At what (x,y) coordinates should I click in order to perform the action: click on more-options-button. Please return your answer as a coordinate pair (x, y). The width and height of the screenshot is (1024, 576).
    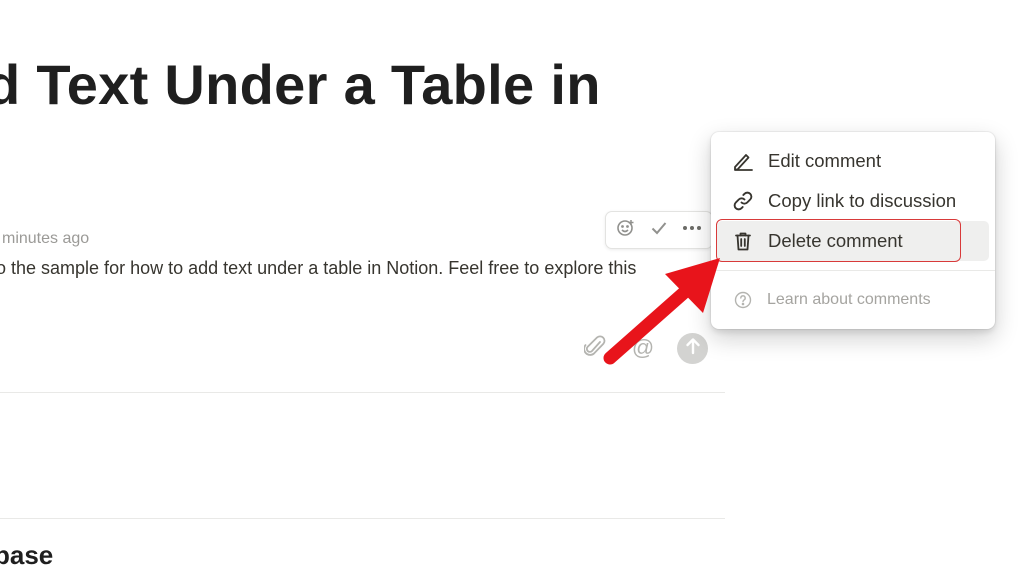
    Looking at the image, I should click on (692, 230).